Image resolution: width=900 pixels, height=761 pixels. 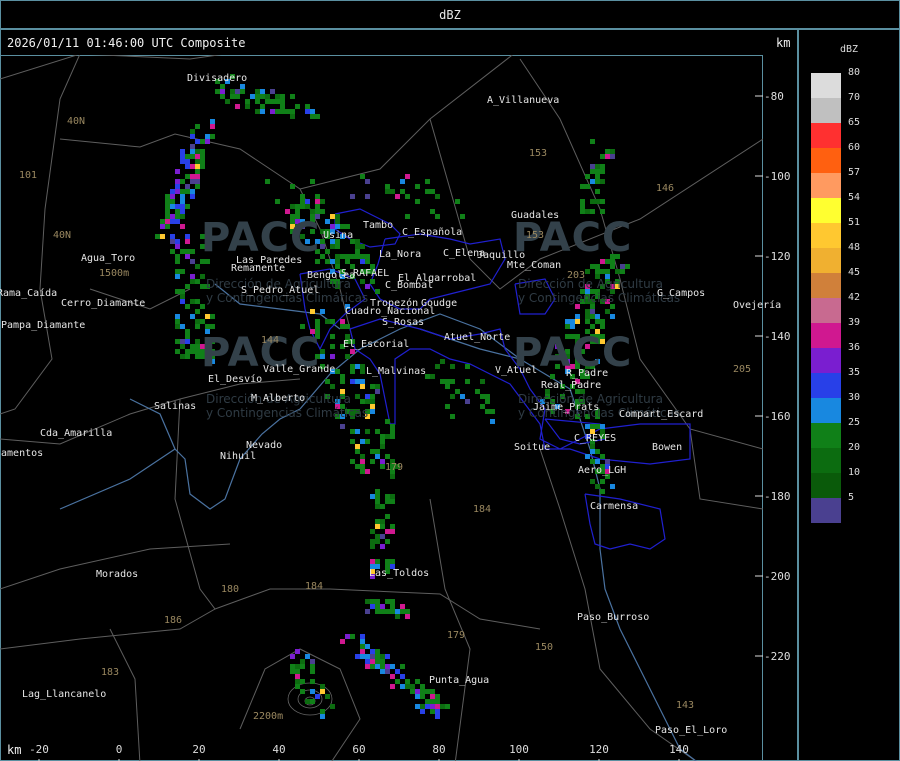 What do you see at coordinates (691, 730) in the screenshot?
I see `place-label: Paso_El_Loro` at bounding box center [691, 730].